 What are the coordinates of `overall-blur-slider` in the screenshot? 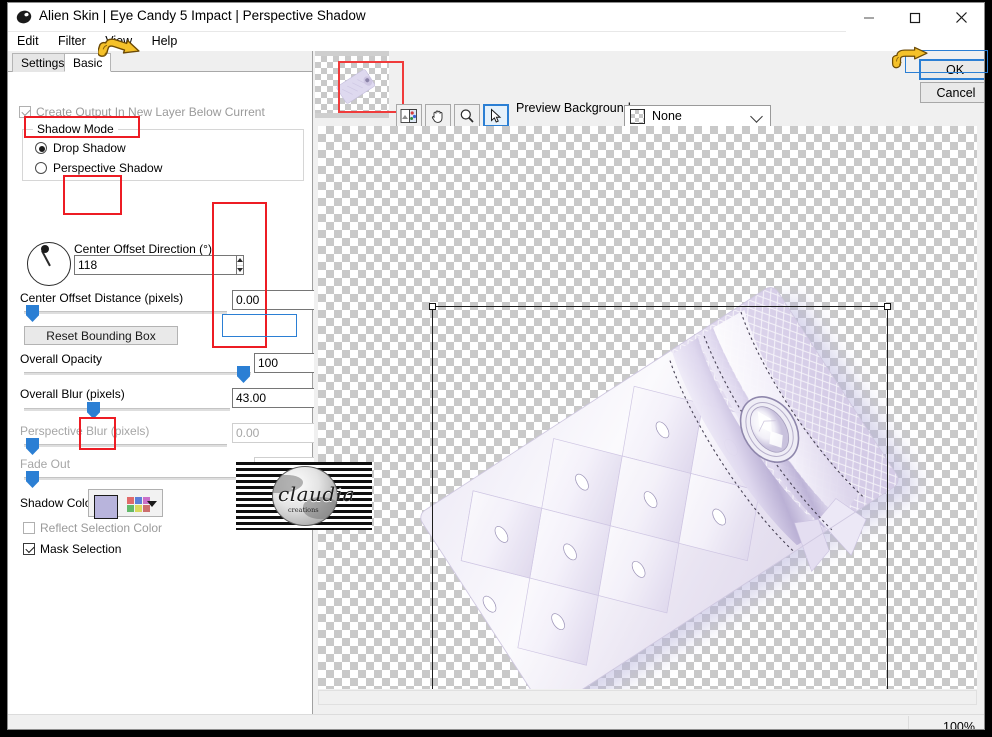 It's located at (127, 410).